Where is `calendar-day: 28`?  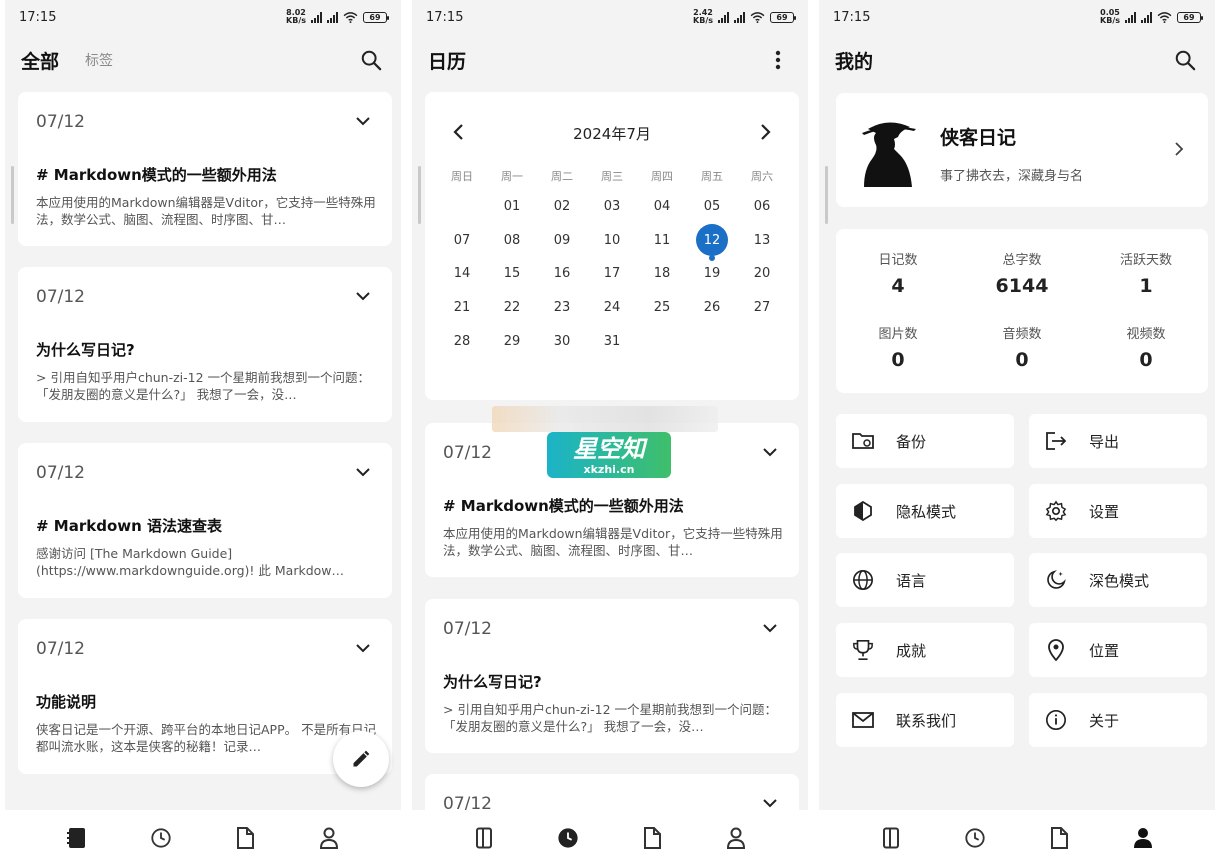 calendar-day: 28 is located at coordinates (462, 341).